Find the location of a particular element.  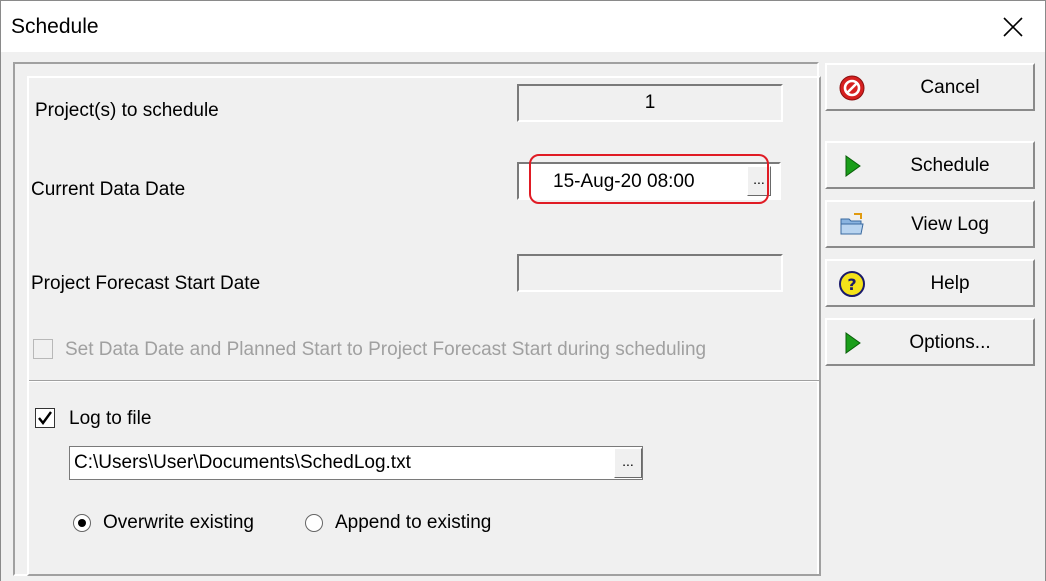

close-button is located at coordinates (1013, 27).